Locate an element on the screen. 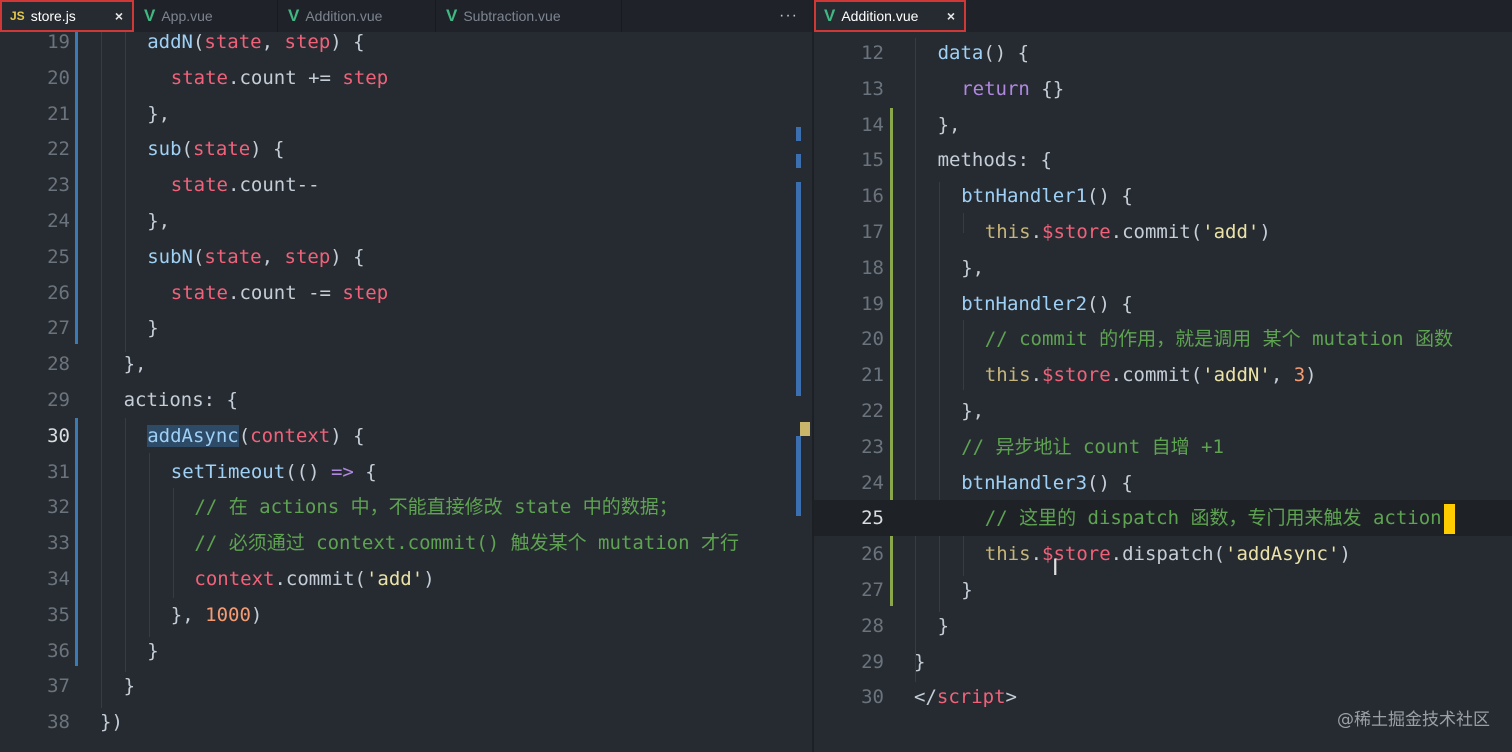 The width and height of the screenshot is (1512, 752). code-line: 25 // 这里的 dispatch 函数，专门用来触发 action is located at coordinates (1163, 518).